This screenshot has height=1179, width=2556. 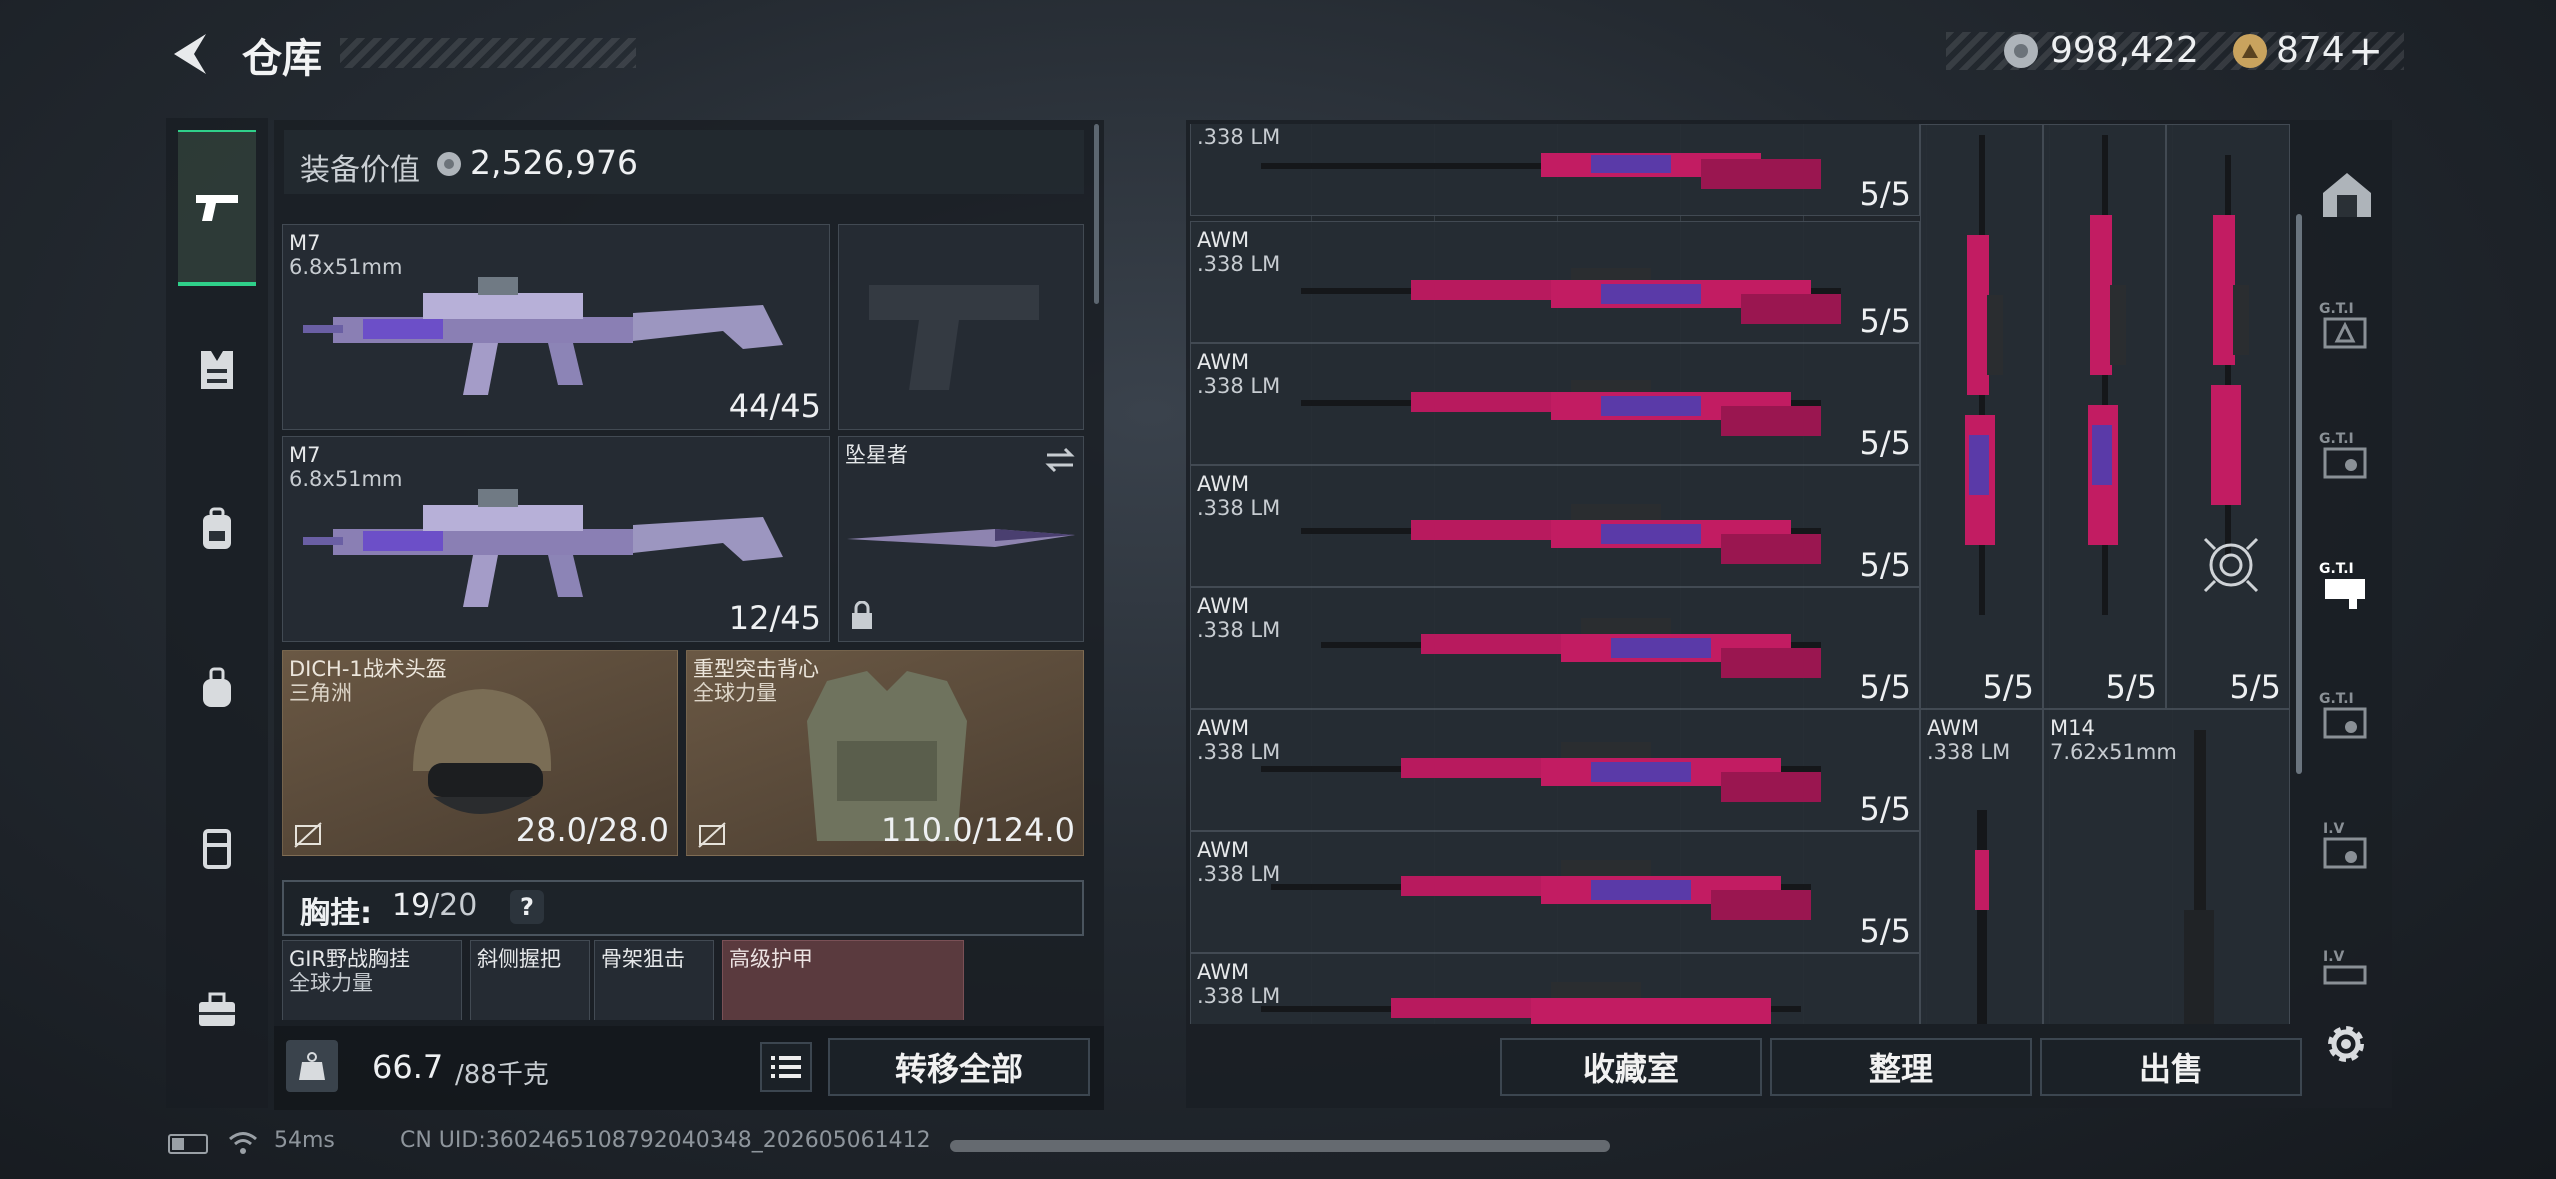 I want to click on armor-durability: 110.0/124.0, so click(x=978, y=830).